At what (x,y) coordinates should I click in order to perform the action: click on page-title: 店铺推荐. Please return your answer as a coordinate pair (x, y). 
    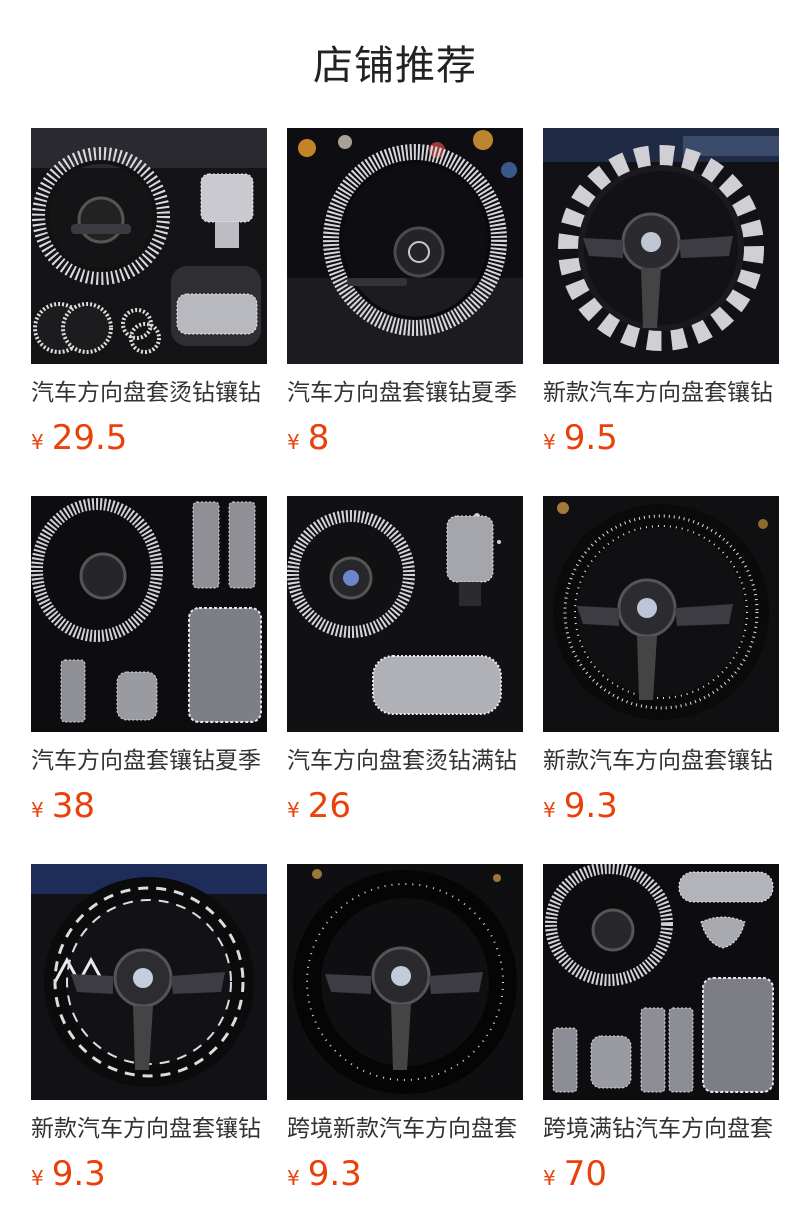
    Looking at the image, I should click on (395, 66).